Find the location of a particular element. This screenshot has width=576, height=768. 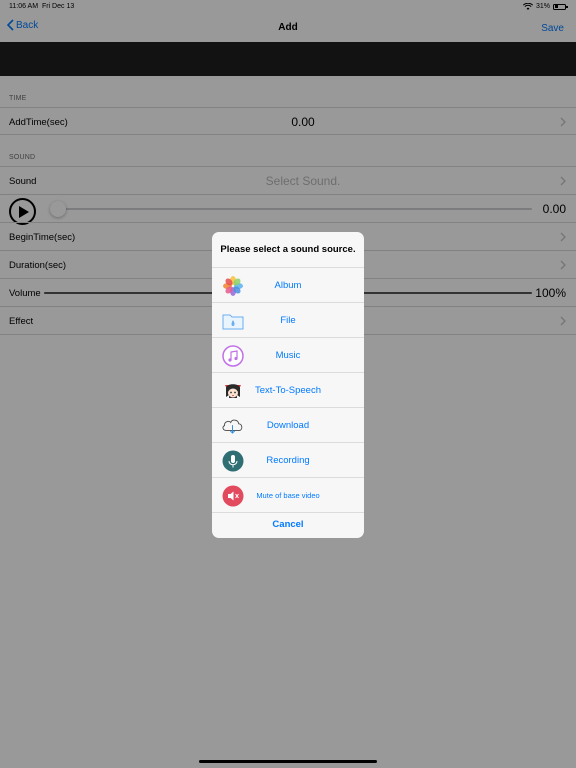

sheet-item-label: Recording is located at coordinates (288, 460).